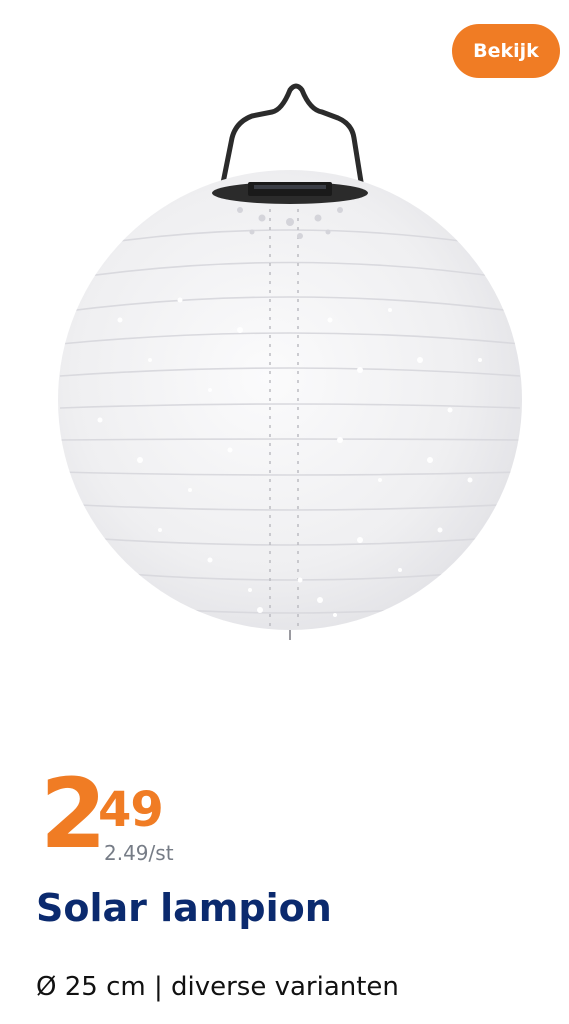  What do you see at coordinates (190, 821) in the screenshot?
I see `price-block: 2 49 2.49/st` at bounding box center [190, 821].